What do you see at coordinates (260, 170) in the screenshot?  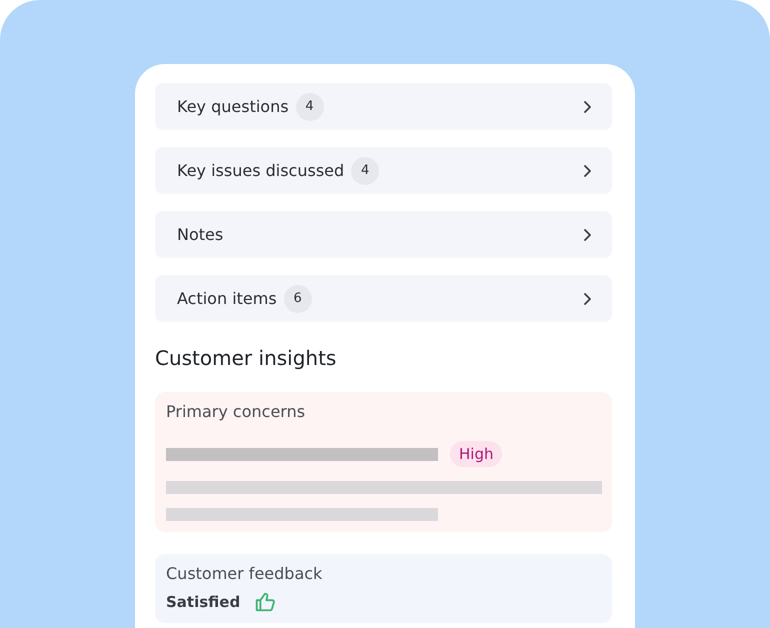 I see `section-label: Key issues discussed` at bounding box center [260, 170].